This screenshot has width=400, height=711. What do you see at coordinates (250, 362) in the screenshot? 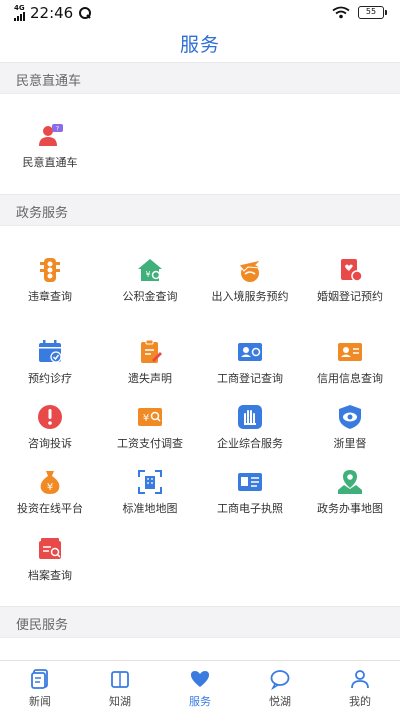
I see `service-business-registration: 工商登记查询` at bounding box center [250, 362].